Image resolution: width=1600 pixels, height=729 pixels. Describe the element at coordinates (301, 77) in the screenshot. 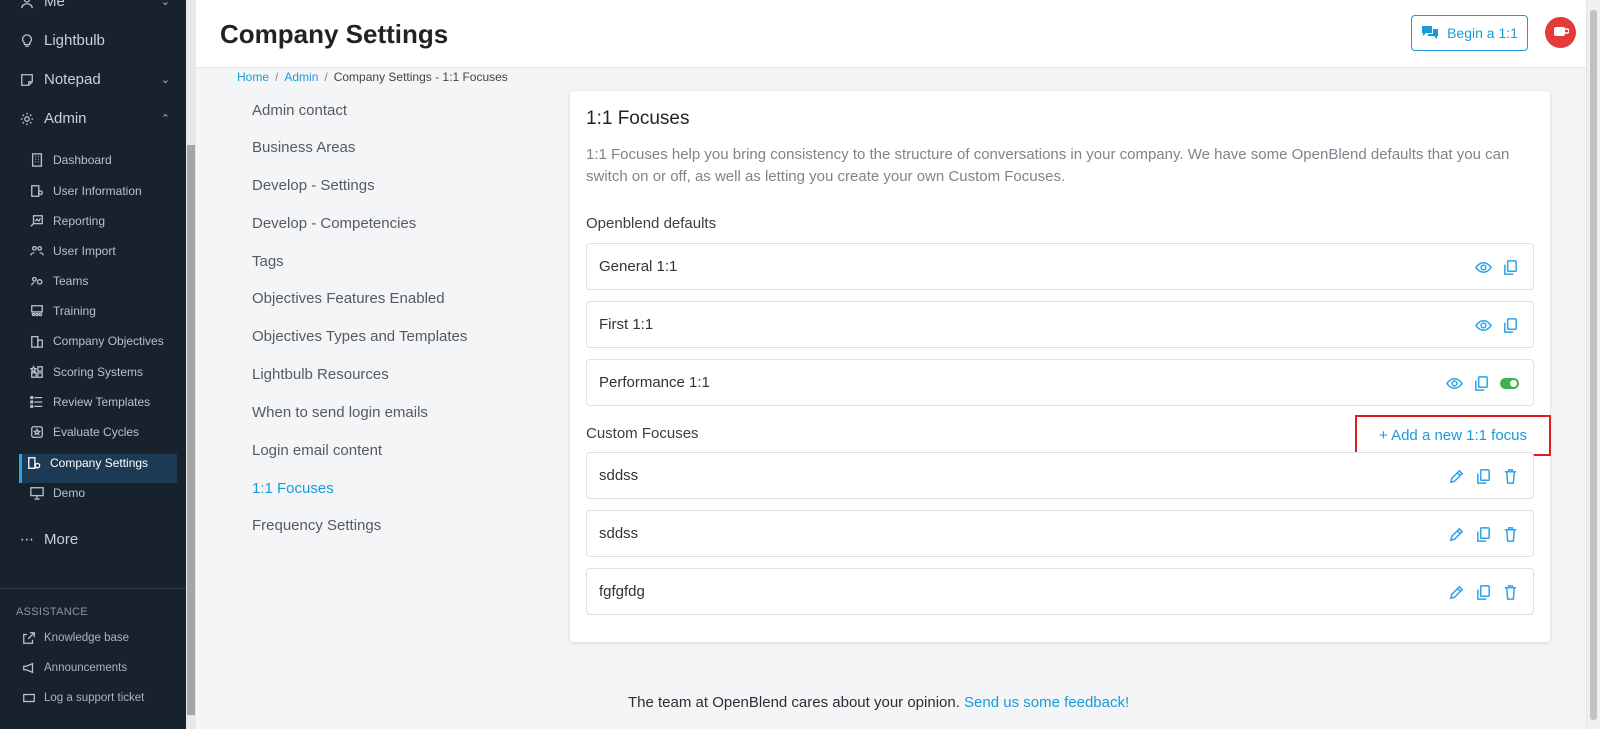

I see `breadcrumb-admin: Admin` at that location.